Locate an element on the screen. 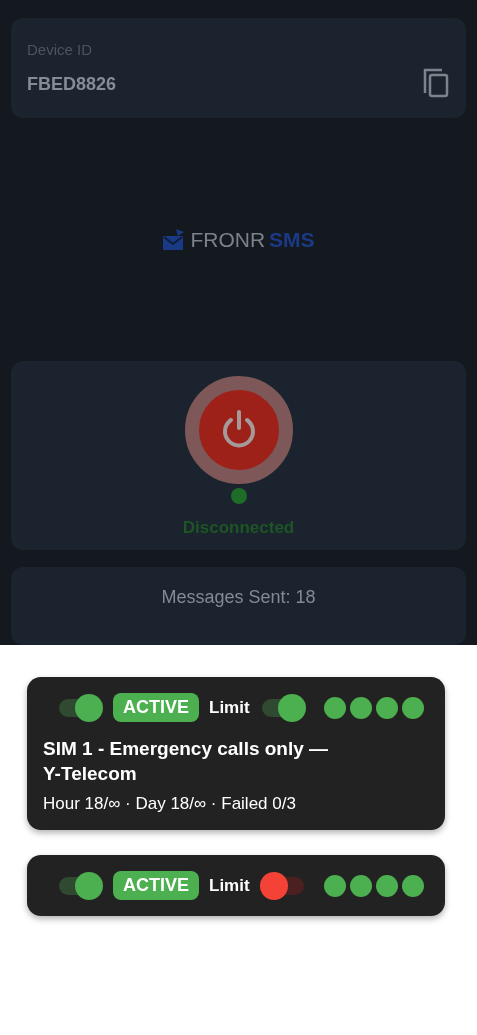  messages-sent: Messages Sent: 18 is located at coordinates (238, 598).